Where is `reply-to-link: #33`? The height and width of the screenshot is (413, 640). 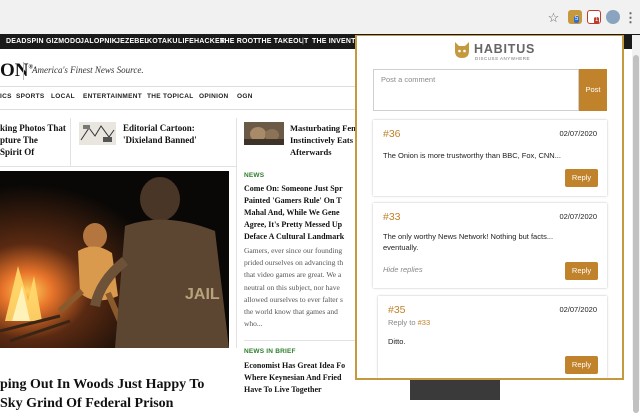
reply-to-link: #33 is located at coordinates (424, 322).